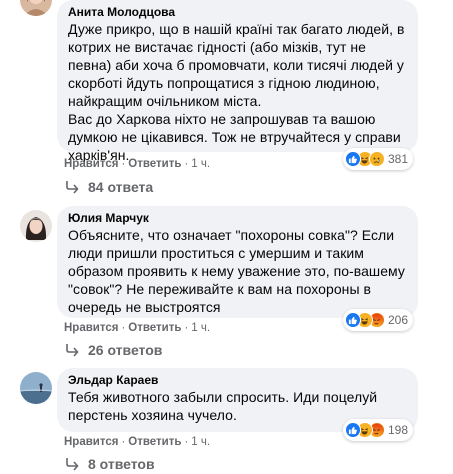 The image size is (453, 474). What do you see at coordinates (121, 187) in the screenshot?
I see `replies-count: 84 ответа` at bounding box center [121, 187].